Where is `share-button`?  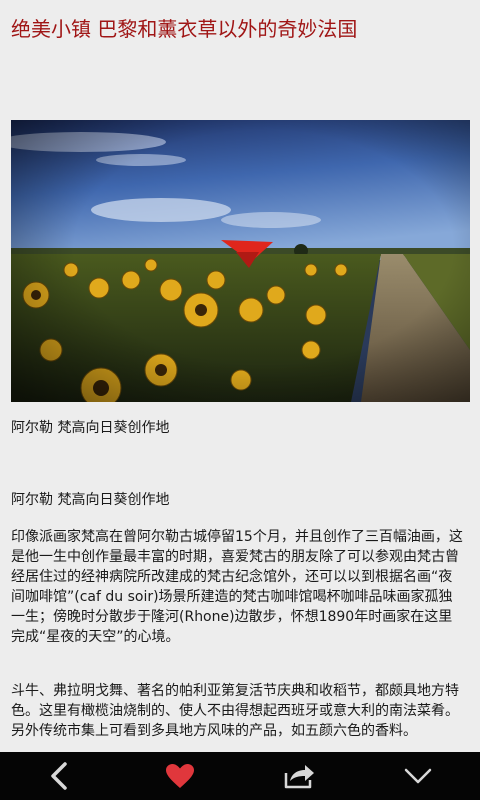
share-button is located at coordinates (300, 776).